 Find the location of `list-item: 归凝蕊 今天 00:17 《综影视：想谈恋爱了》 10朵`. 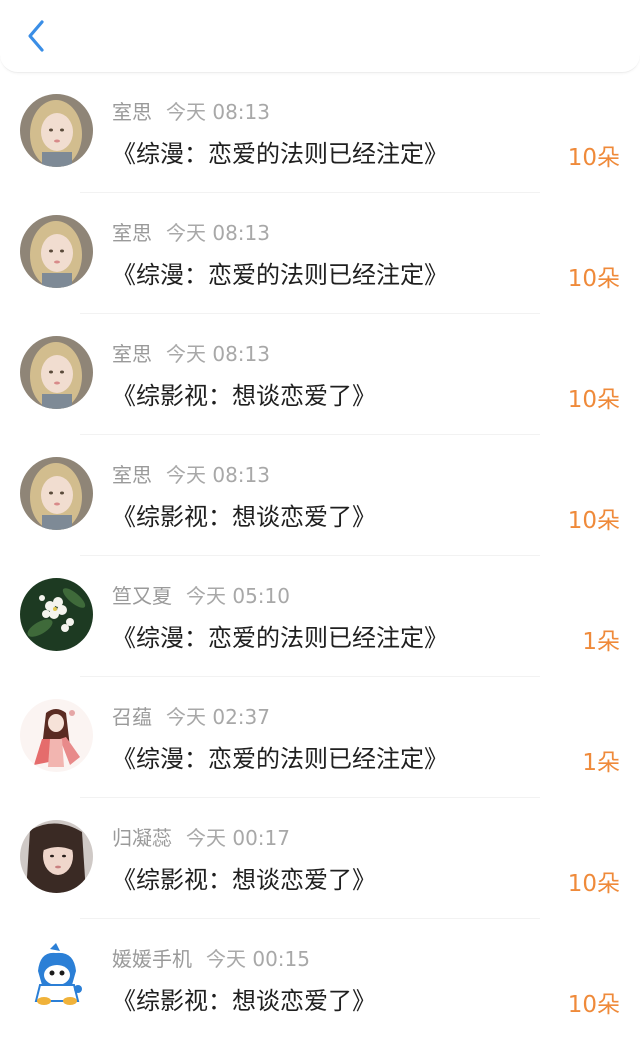

list-item: 归凝蕊 今天 00:17 《综影视：想谈恋爱了》 10朵 is located at coordinates (320, 858).